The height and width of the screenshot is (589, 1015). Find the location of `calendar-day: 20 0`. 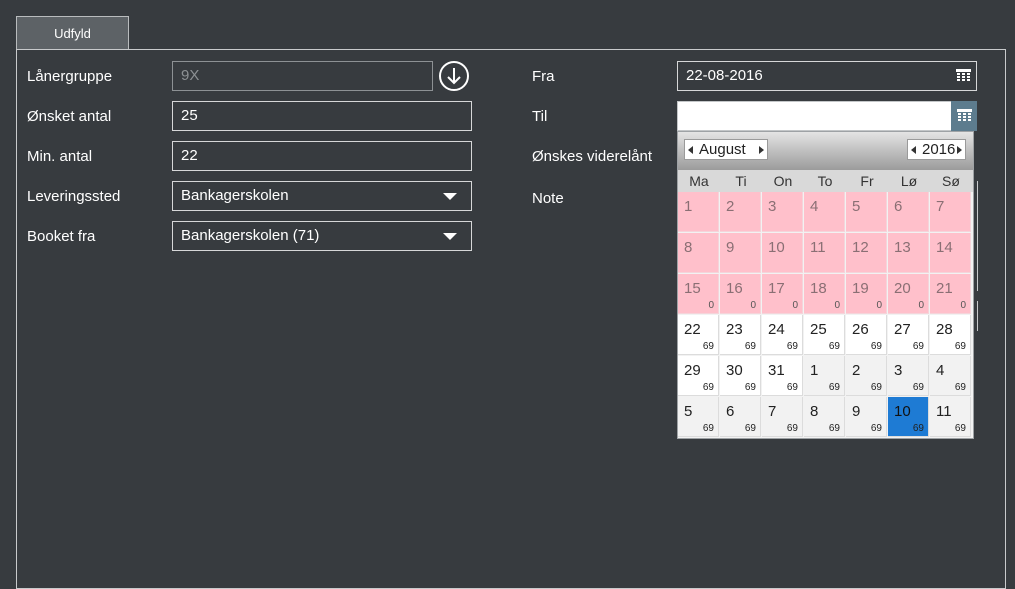

calendar-day: 20 0 is located at coordinates (908, 294).